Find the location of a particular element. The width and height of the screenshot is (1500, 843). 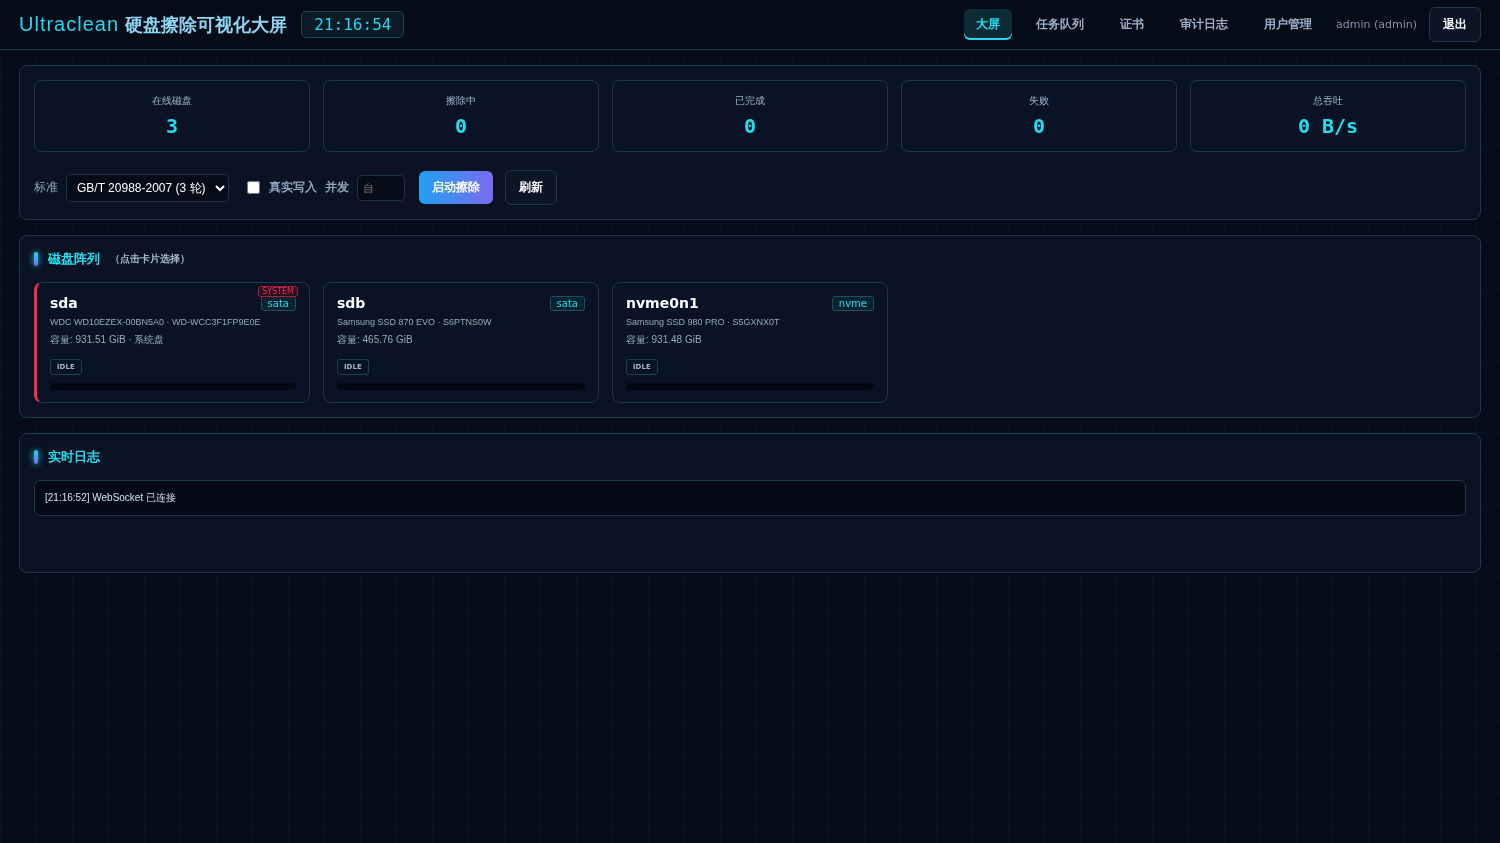

nav-tab: 大屏 is located at coordinates (988, 24).